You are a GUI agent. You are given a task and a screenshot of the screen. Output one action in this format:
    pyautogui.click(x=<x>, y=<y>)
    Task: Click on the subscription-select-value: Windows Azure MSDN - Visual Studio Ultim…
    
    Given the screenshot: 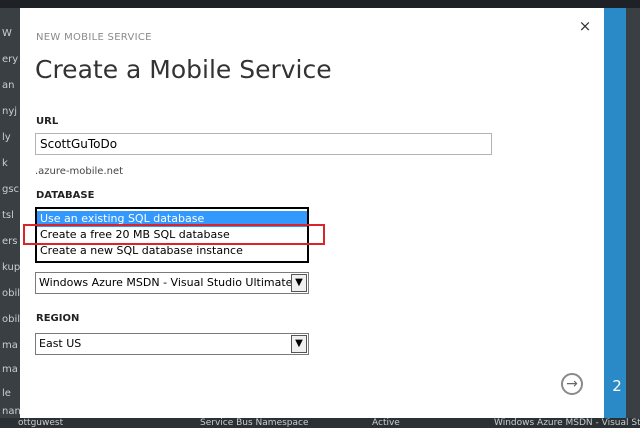 What is the action you would take?
    pyautogui.click(x=166, y=282)
    